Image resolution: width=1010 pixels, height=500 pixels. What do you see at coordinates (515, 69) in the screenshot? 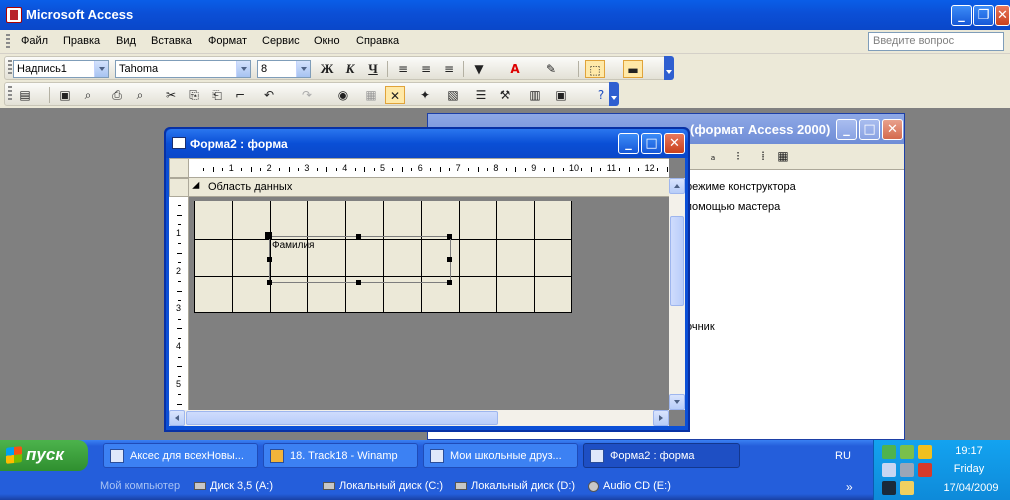
I see `font-color-icon: A` at bounding box center [515, 69].